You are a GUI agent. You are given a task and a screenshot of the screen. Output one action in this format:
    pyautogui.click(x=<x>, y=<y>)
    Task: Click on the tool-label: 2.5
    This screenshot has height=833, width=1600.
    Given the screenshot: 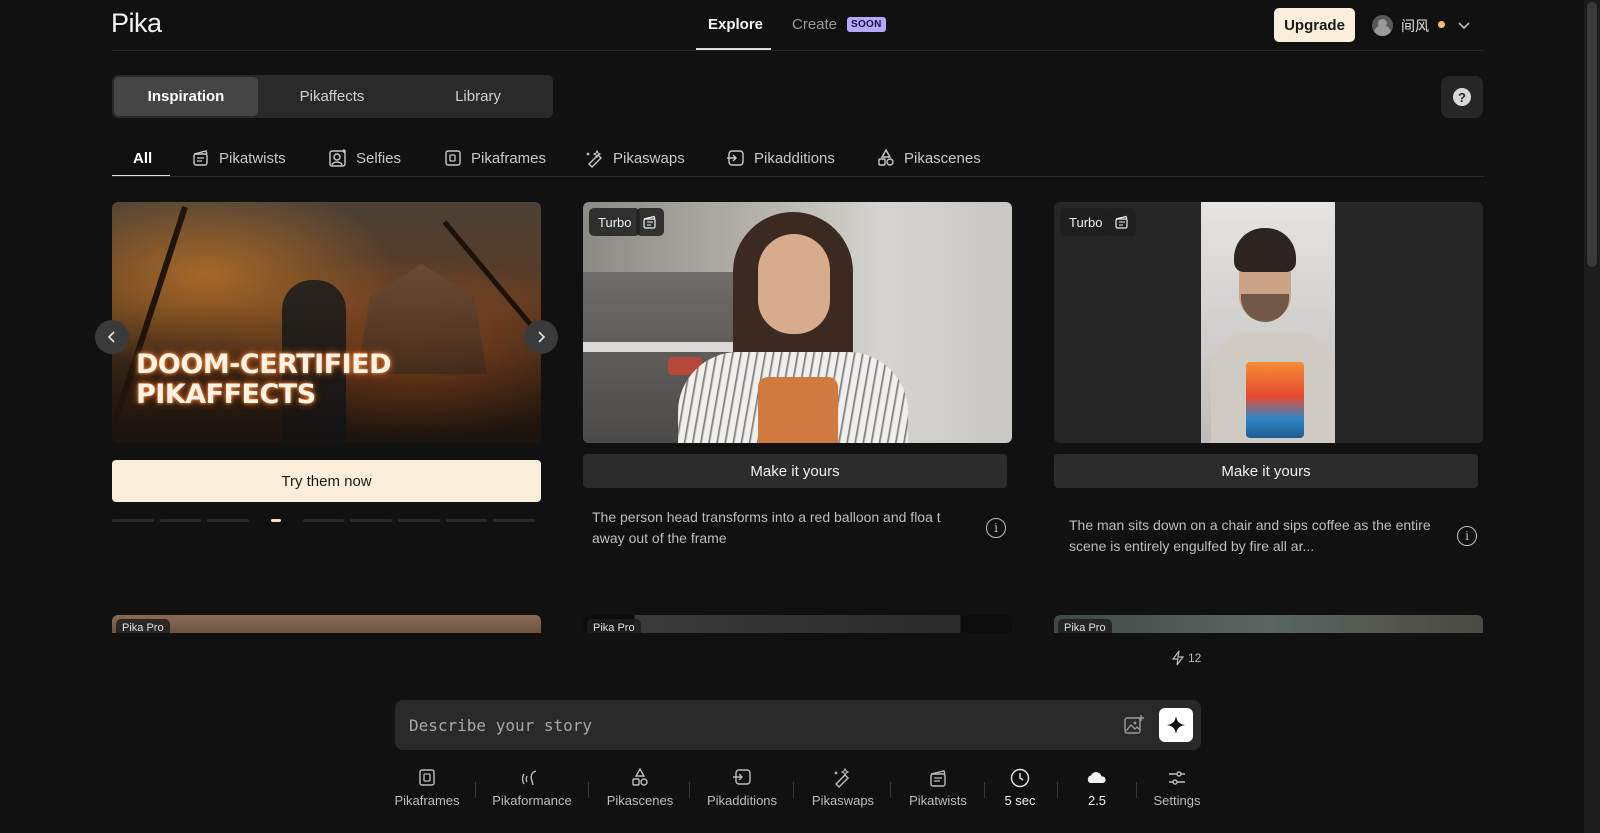 What is the action you would take?
    pyautogui.click(x=1097, y=800)
    